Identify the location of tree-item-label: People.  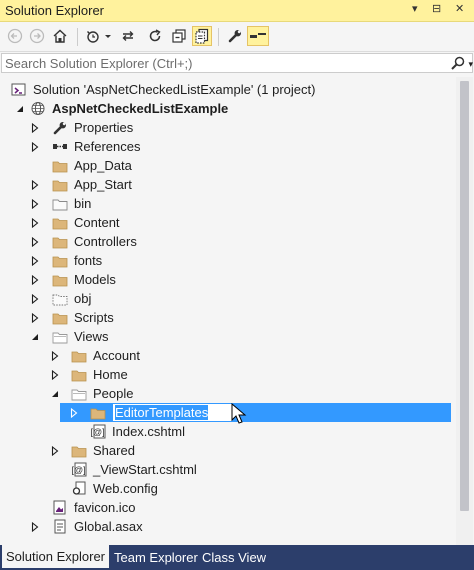
(113, 393).